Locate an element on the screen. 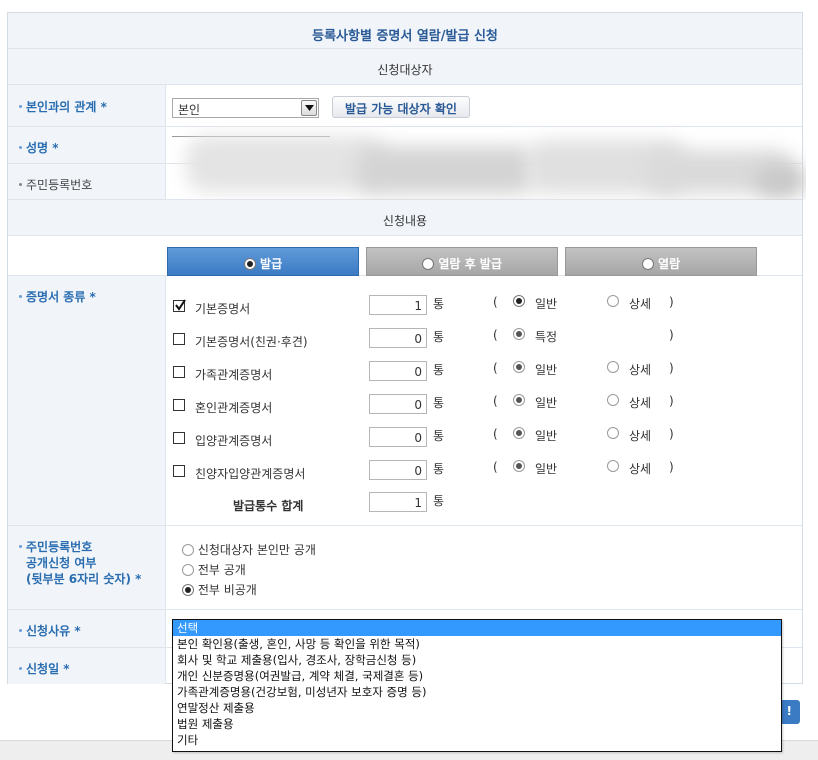  relation-label: 본인과의 관계 * is located at coordinates (87, 105).